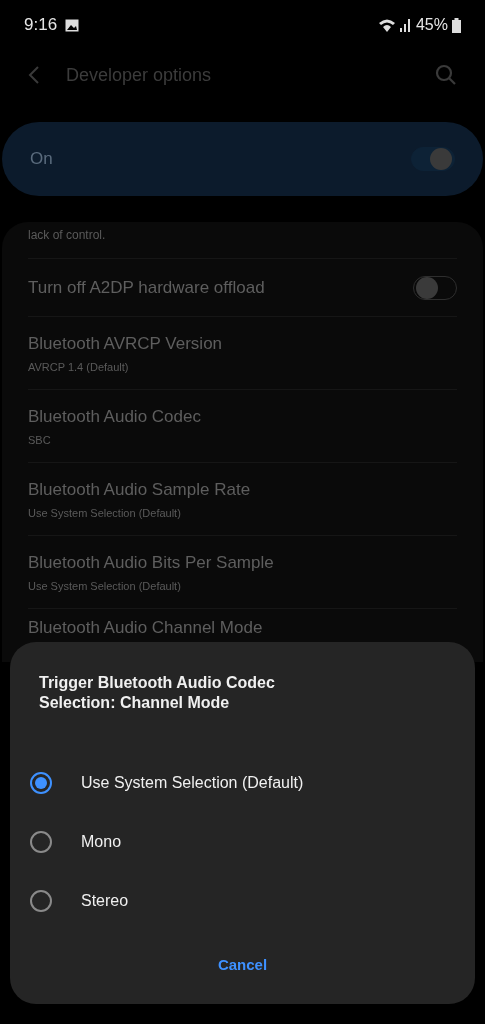 The image size is (485, 1024). I want to click on setting-value: AVRCP 1.4 (Default), so click(79, 367).